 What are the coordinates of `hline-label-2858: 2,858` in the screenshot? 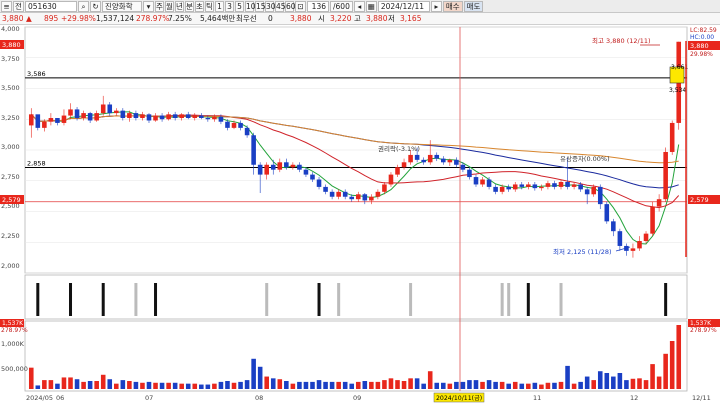 It's located at (36, 163).